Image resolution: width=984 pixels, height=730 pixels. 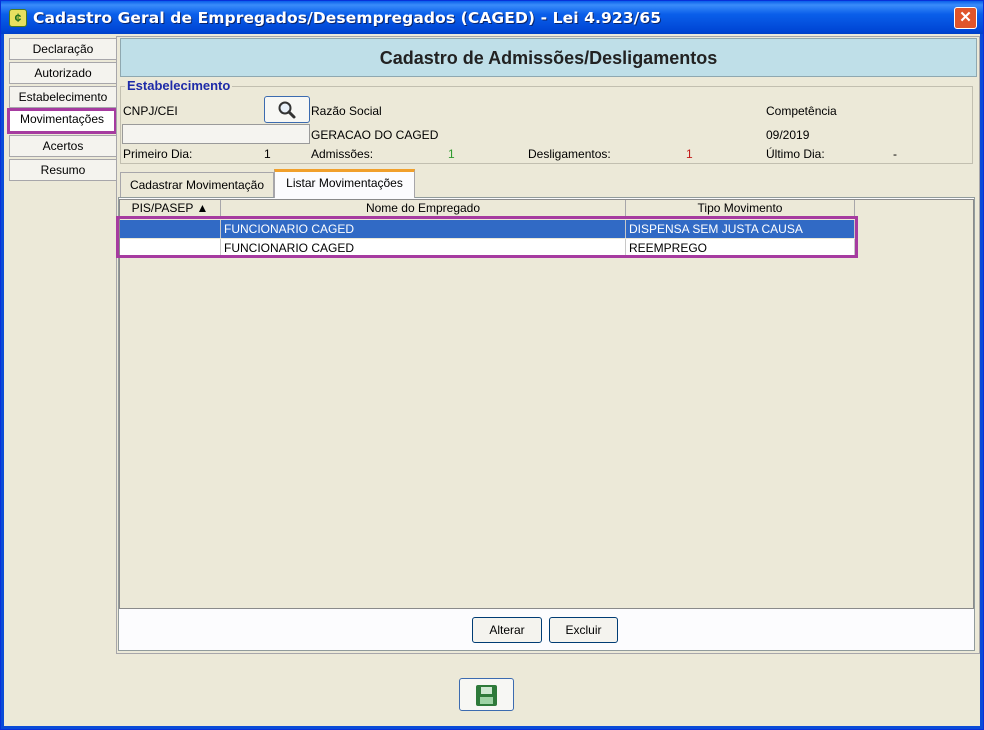 I want to click on excluir-button: Excluir, so click(x=583, y=630).